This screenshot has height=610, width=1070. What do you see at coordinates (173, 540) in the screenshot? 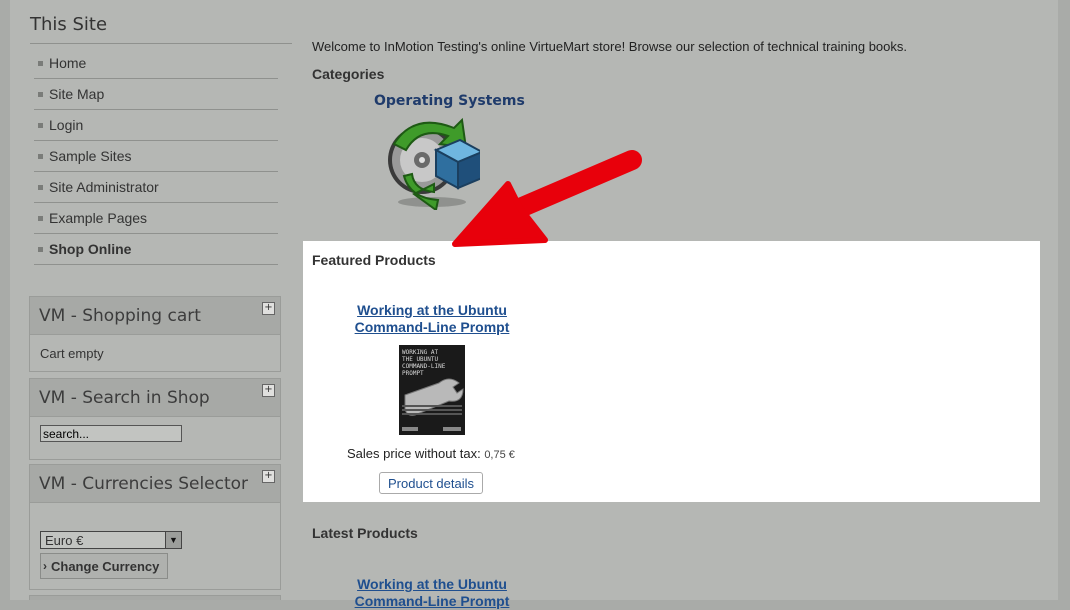
I see `dropdown-arrow-icon: ▼` at bounding box center [173, 540].